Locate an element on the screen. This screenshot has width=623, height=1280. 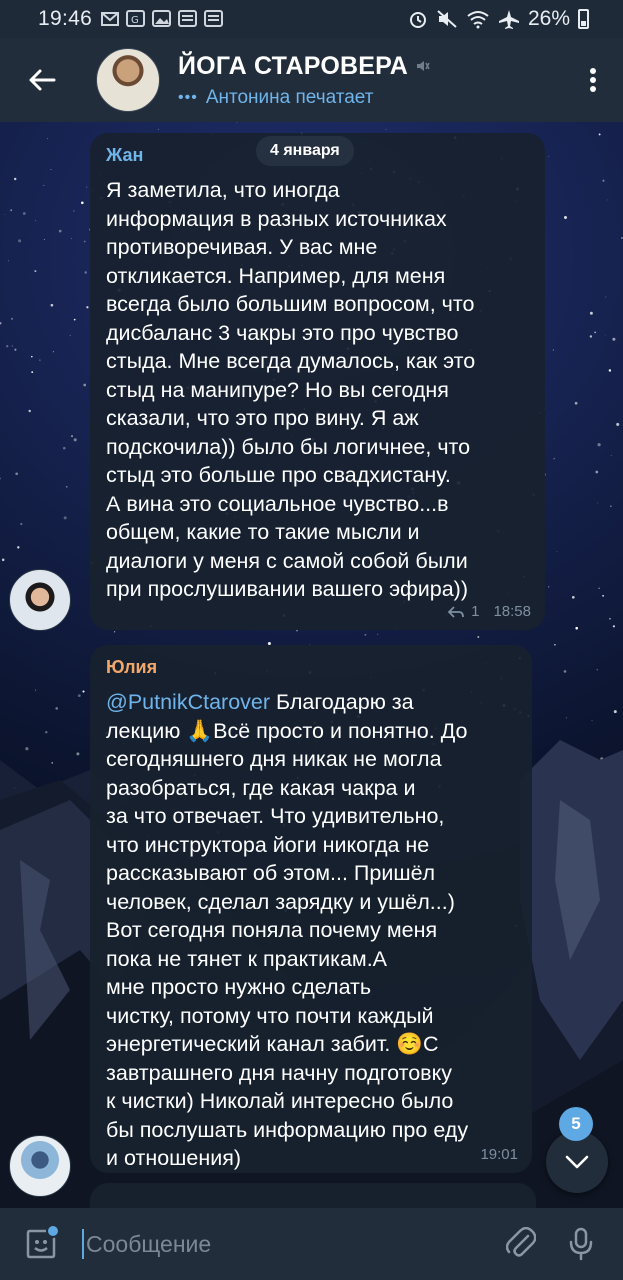
message-meta: 19:01 is located at coordinates (499, 1154).